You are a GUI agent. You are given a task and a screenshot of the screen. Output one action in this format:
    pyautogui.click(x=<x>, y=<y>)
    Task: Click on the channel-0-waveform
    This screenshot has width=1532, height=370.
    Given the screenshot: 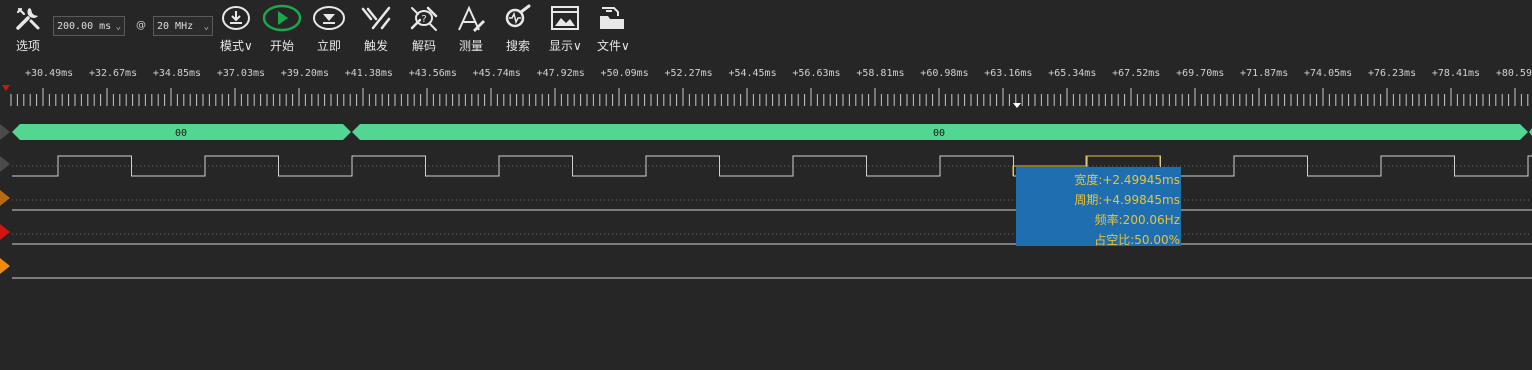 What is the action you would take?
    pyautogui.click(x=772, y=166)
    